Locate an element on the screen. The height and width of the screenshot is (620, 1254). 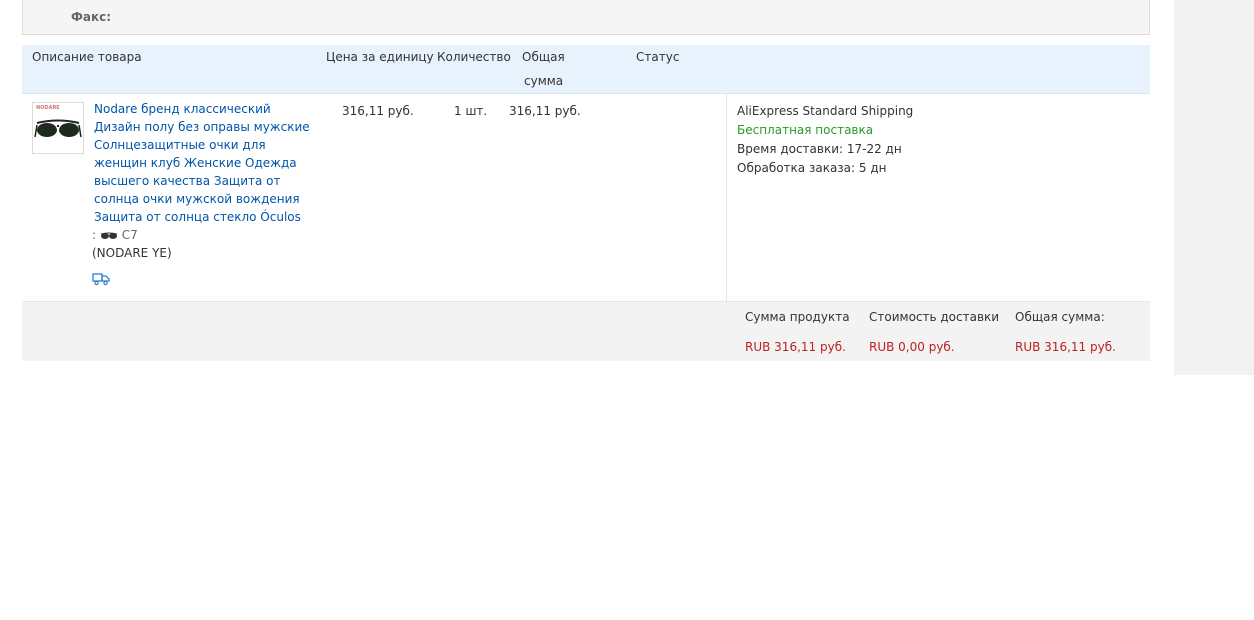
delivery-time: Время доставки: 17-22 дн is located at coordinates (819, 149).